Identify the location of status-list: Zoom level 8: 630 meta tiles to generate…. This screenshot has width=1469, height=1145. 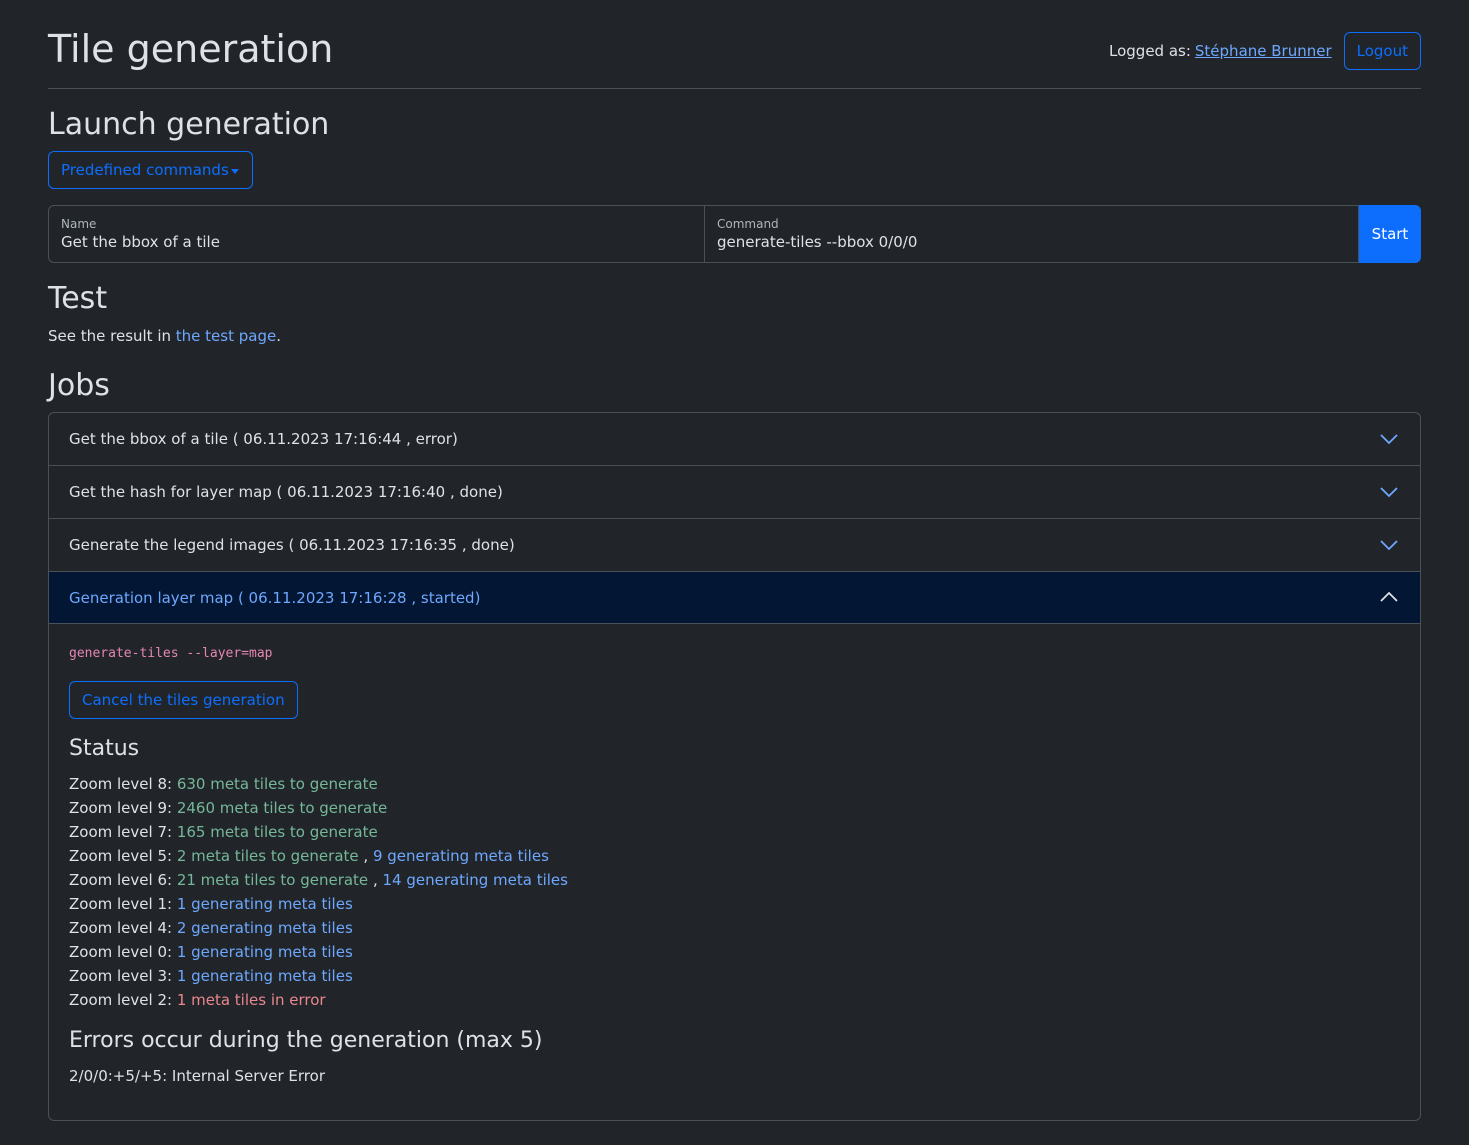
(318, 892).